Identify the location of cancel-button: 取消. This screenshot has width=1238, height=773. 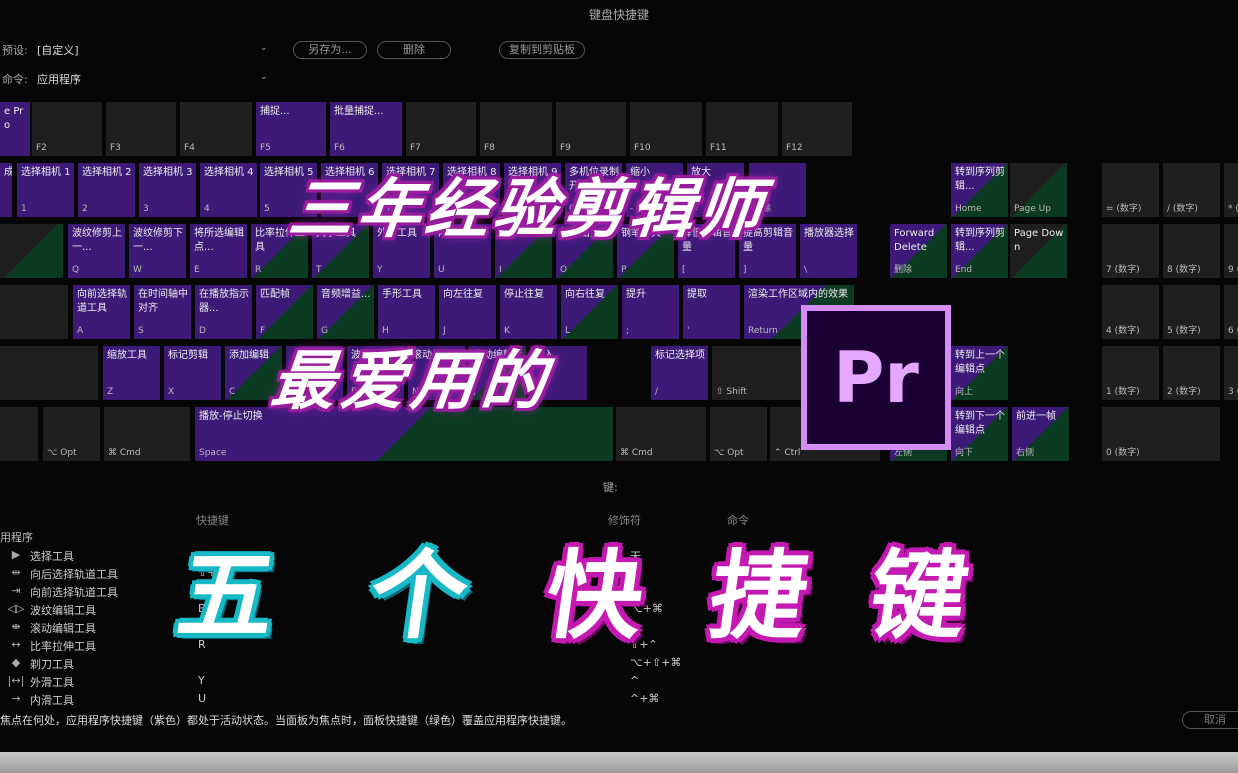
(1210, 720).